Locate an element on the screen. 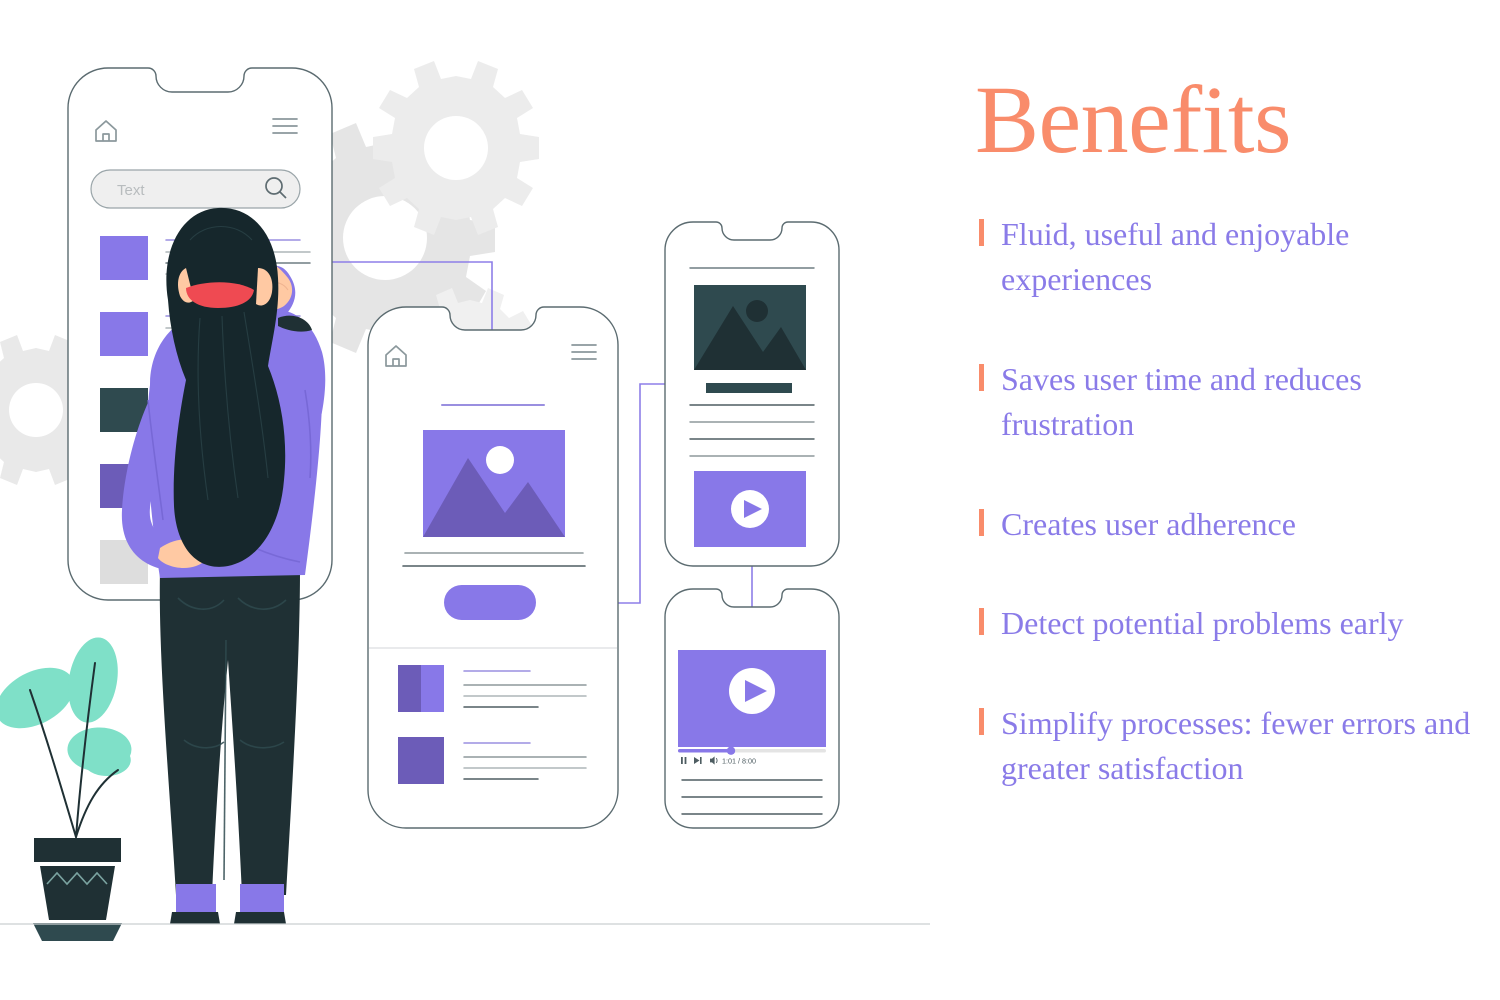 The height and width of the screenshot is (1000, 1500). benefit-text: Fluid, useful and enjoyable experiences is located at coordinates (1175, 257).